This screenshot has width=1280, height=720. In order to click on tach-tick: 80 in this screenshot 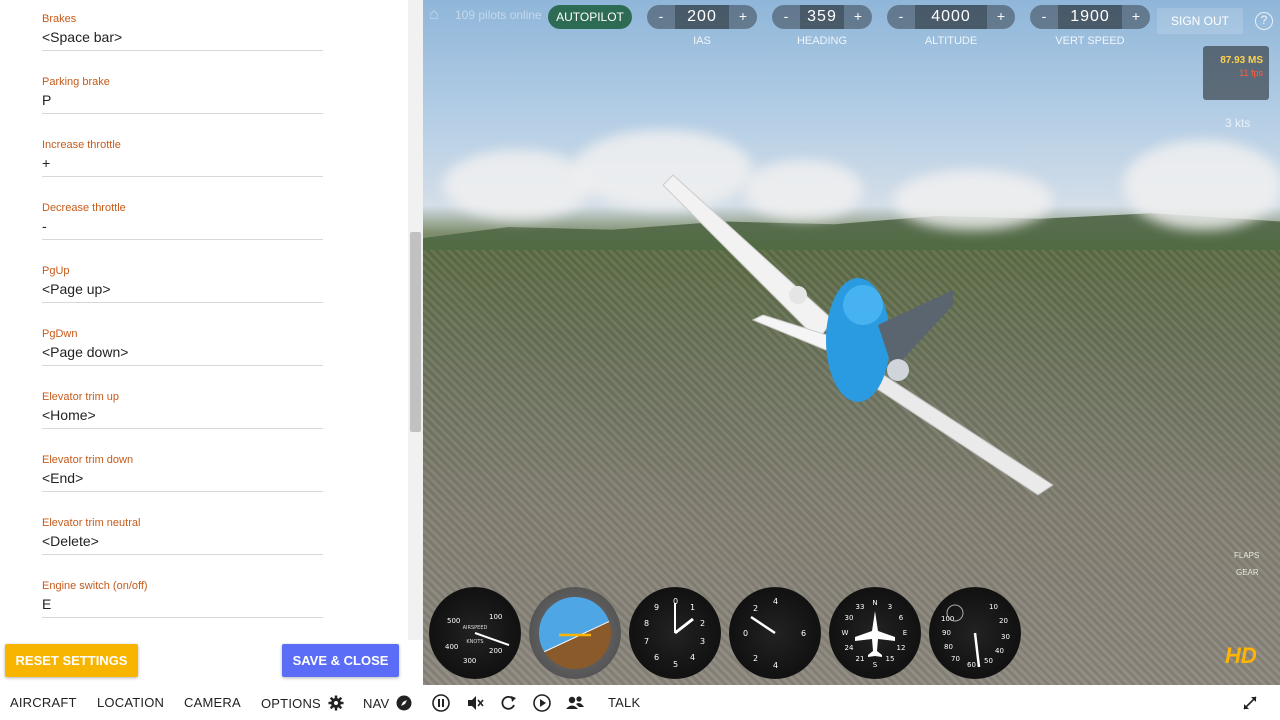, I will do `click(948, 647)`.